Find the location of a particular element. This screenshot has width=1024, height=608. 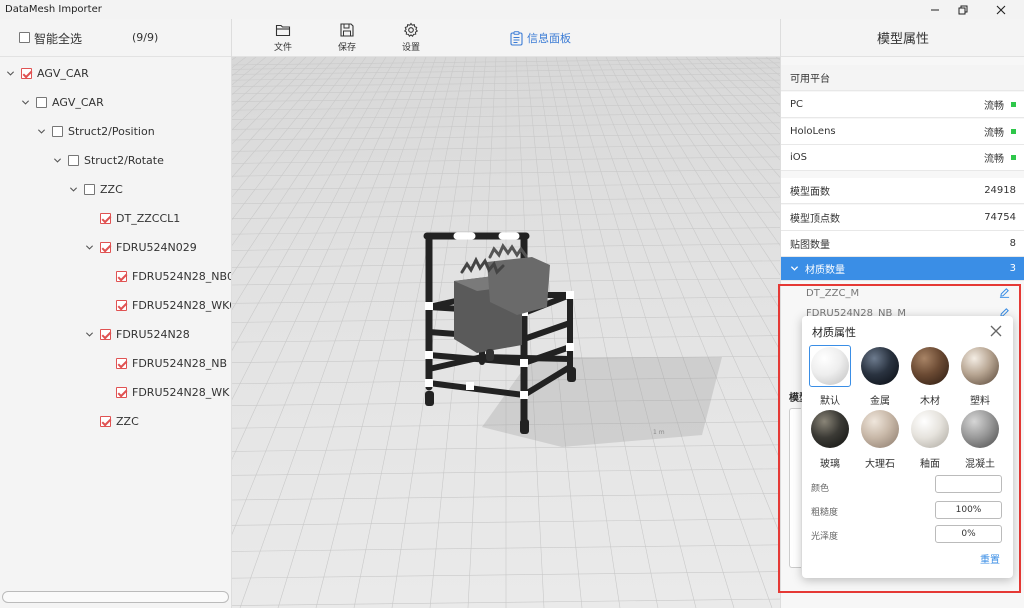

tree-node-label: AGV_CAR is located at coordinates (63, 73).